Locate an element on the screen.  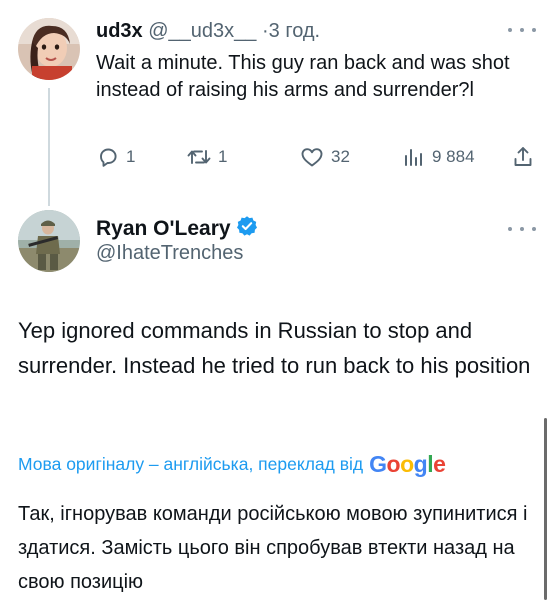
reply-tweet-header: ud3x @__ud3x__ ·3 год. is located at coordinates (208, 31).